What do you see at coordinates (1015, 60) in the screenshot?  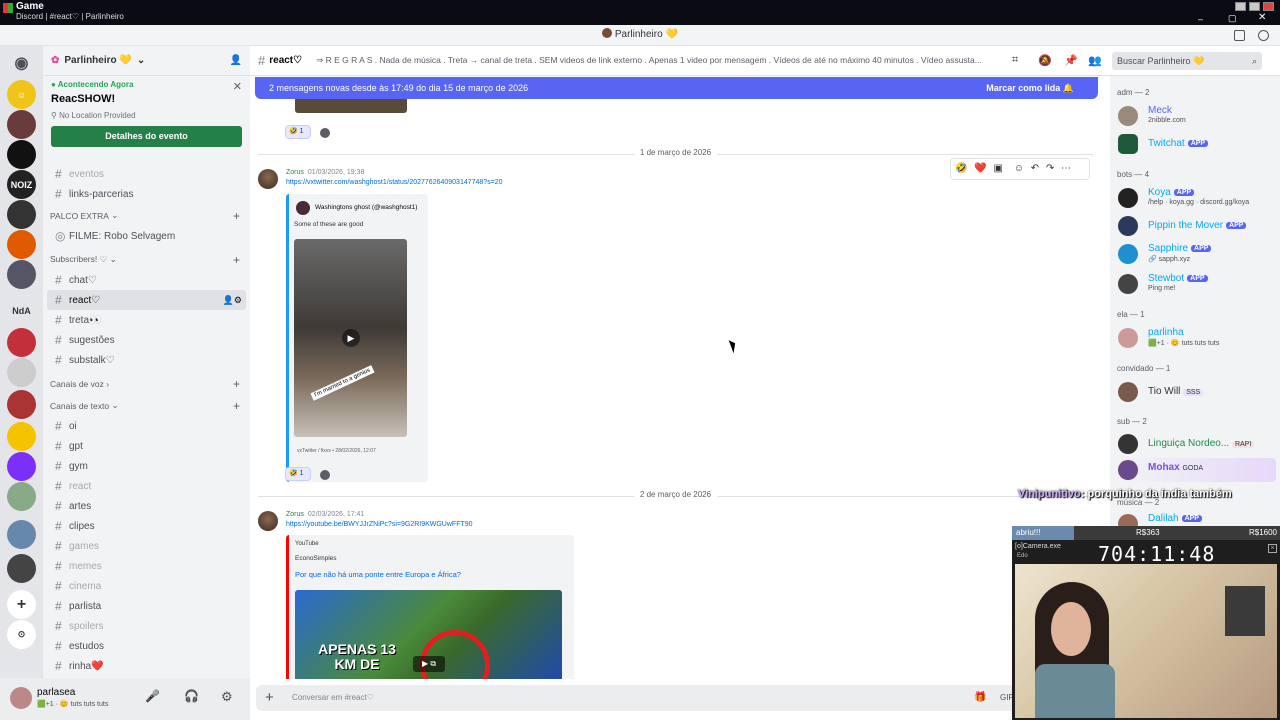 I see `threads-icon: ⌗` at bounding box center [1015, 60].